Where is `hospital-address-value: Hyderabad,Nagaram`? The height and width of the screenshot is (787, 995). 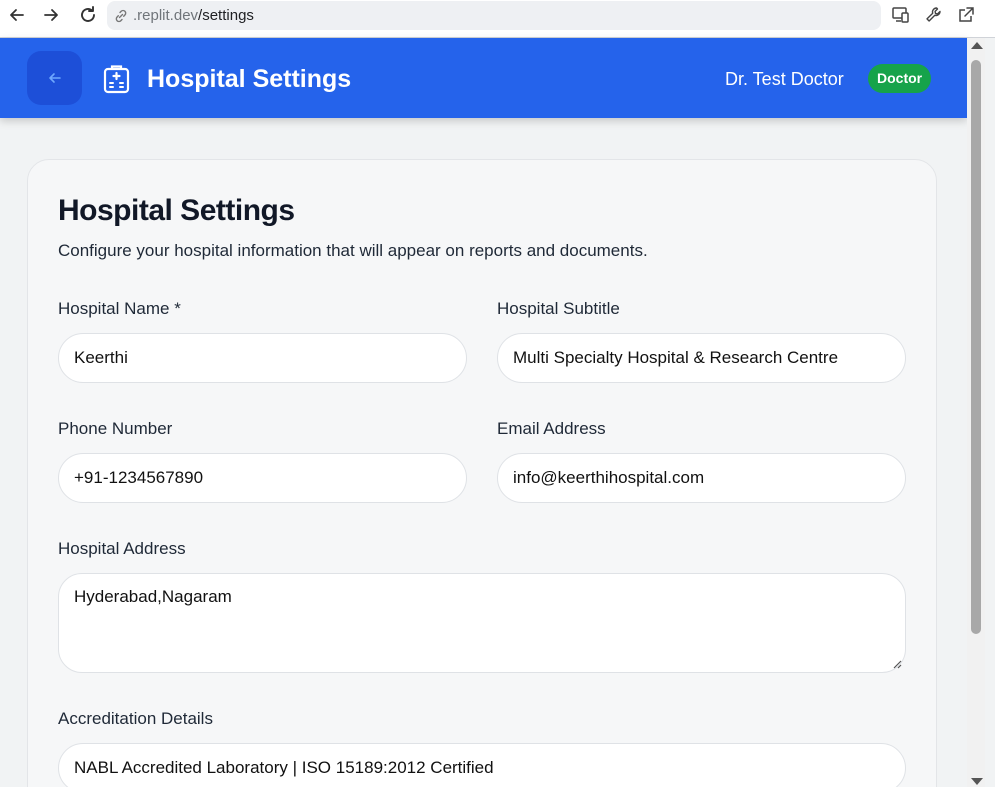 hospital-address-value: Hyderabad,Nagaram is located at coordinates (153, 596).